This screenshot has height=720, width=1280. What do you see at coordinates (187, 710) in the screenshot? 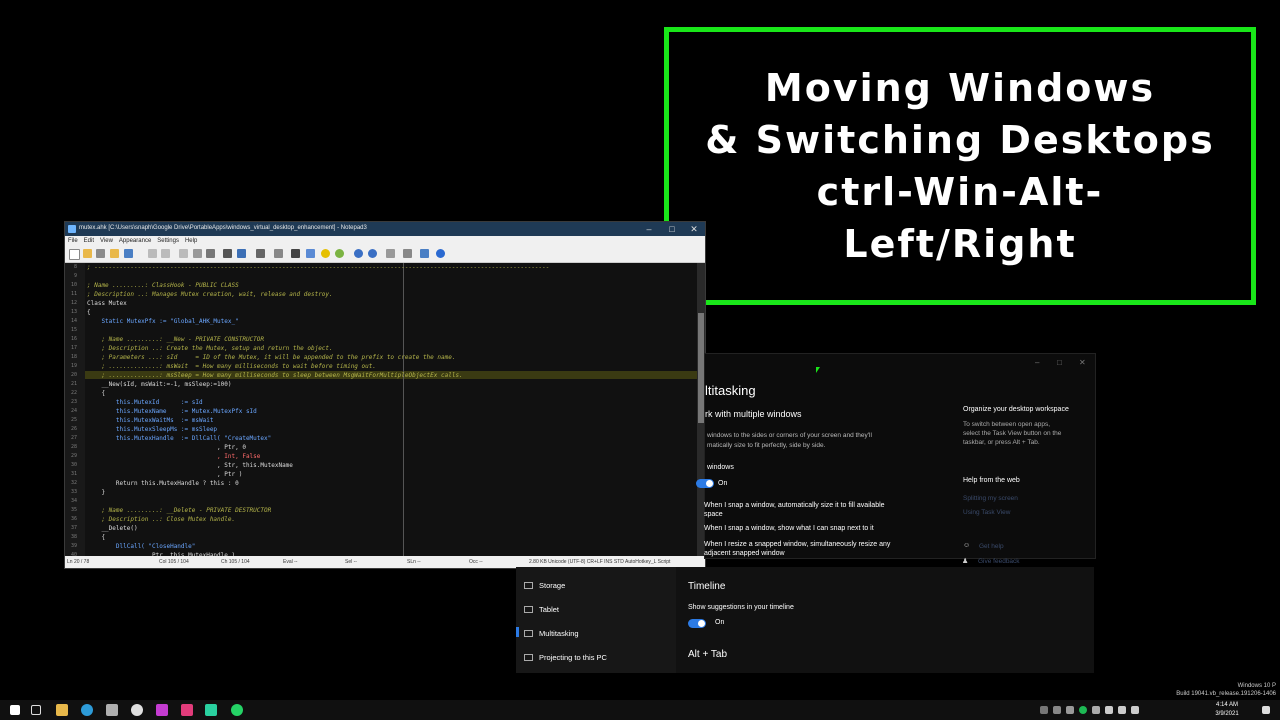
I see `slack-icon` at bounding box center [187, 710].